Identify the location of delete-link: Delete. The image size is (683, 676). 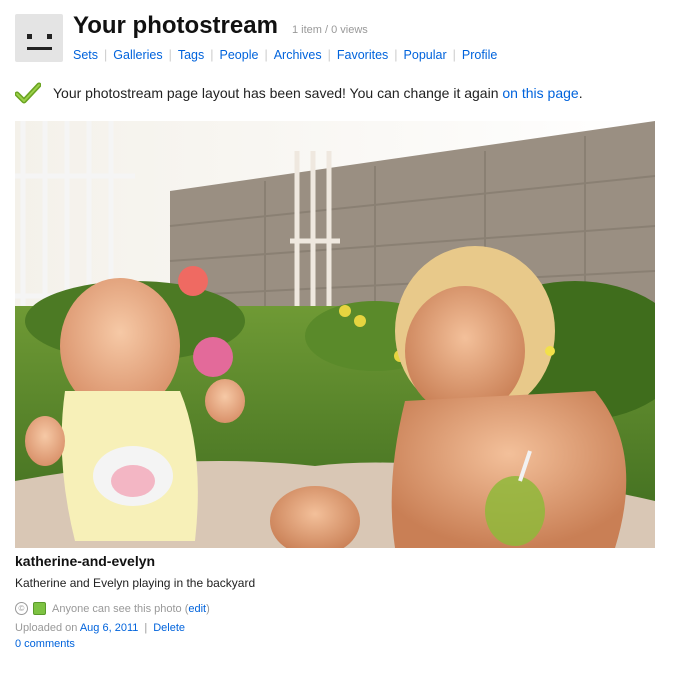
(169, 628).